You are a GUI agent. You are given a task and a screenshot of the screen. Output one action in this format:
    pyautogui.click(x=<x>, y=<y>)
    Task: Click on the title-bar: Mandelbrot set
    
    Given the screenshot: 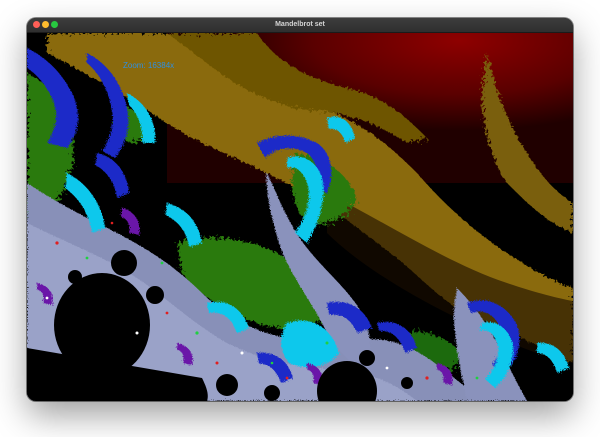 What is the action you would take?
    pyautogui.click(x=300, y=25)
    